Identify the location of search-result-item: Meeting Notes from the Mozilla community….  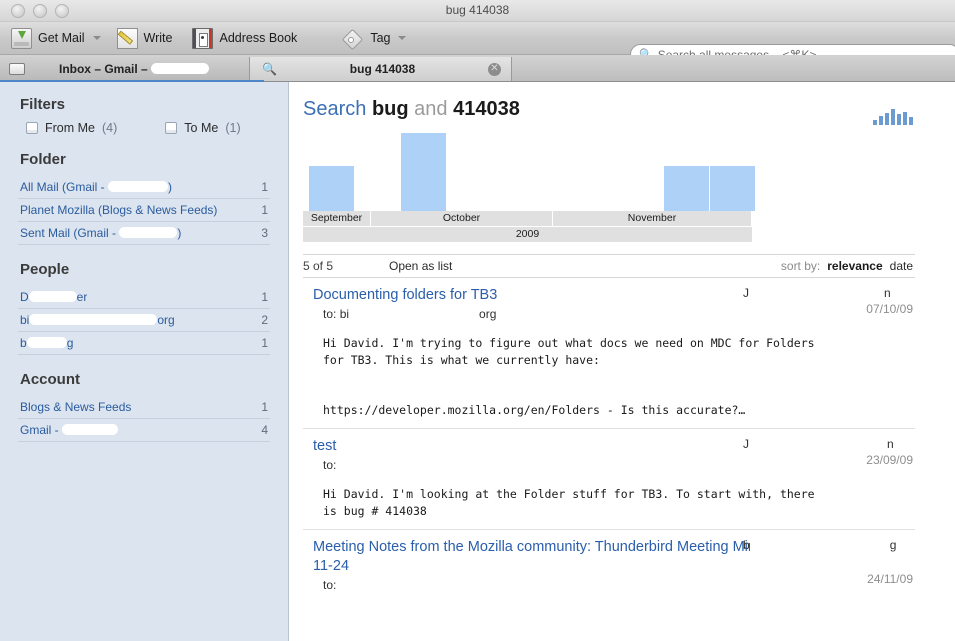
(609, 566).